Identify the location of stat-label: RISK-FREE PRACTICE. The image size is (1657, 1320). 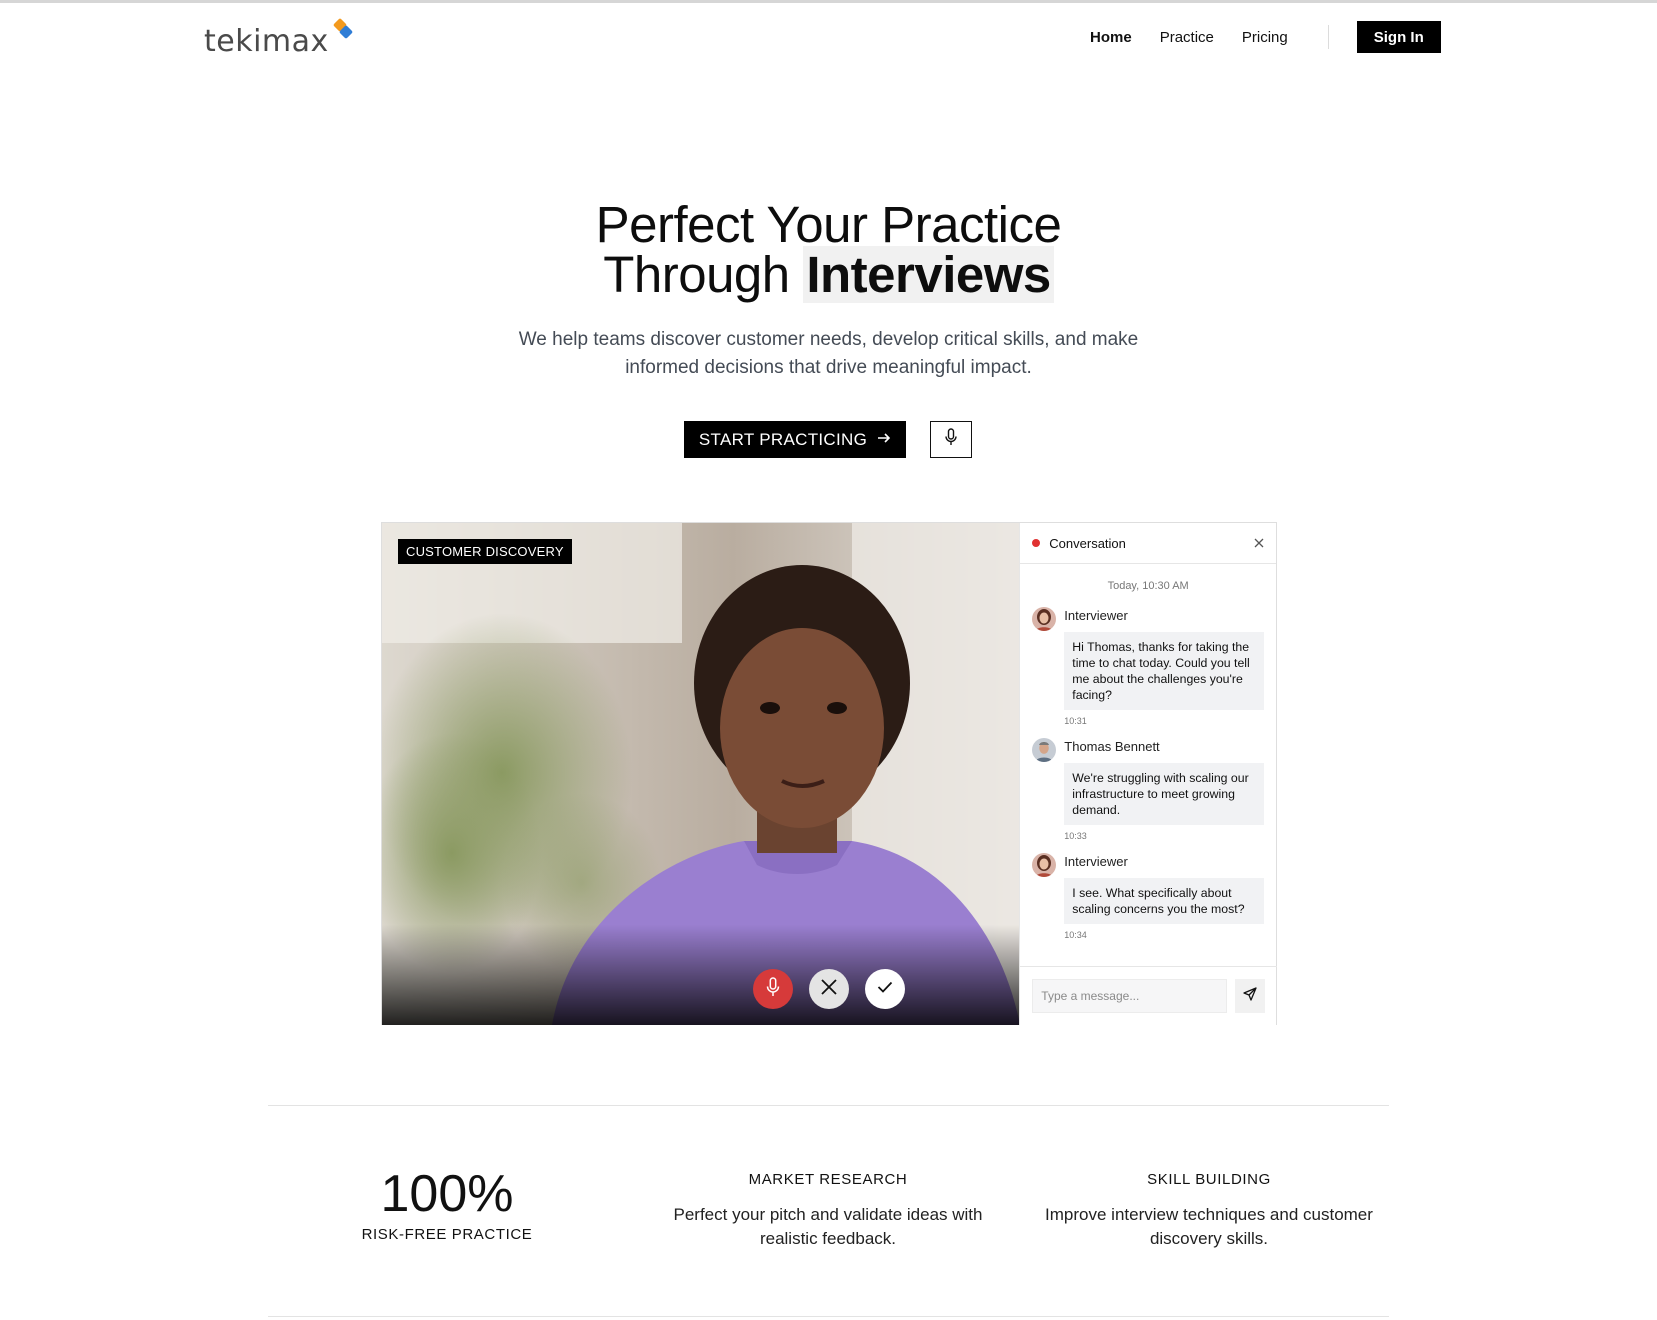
(447, 1234).